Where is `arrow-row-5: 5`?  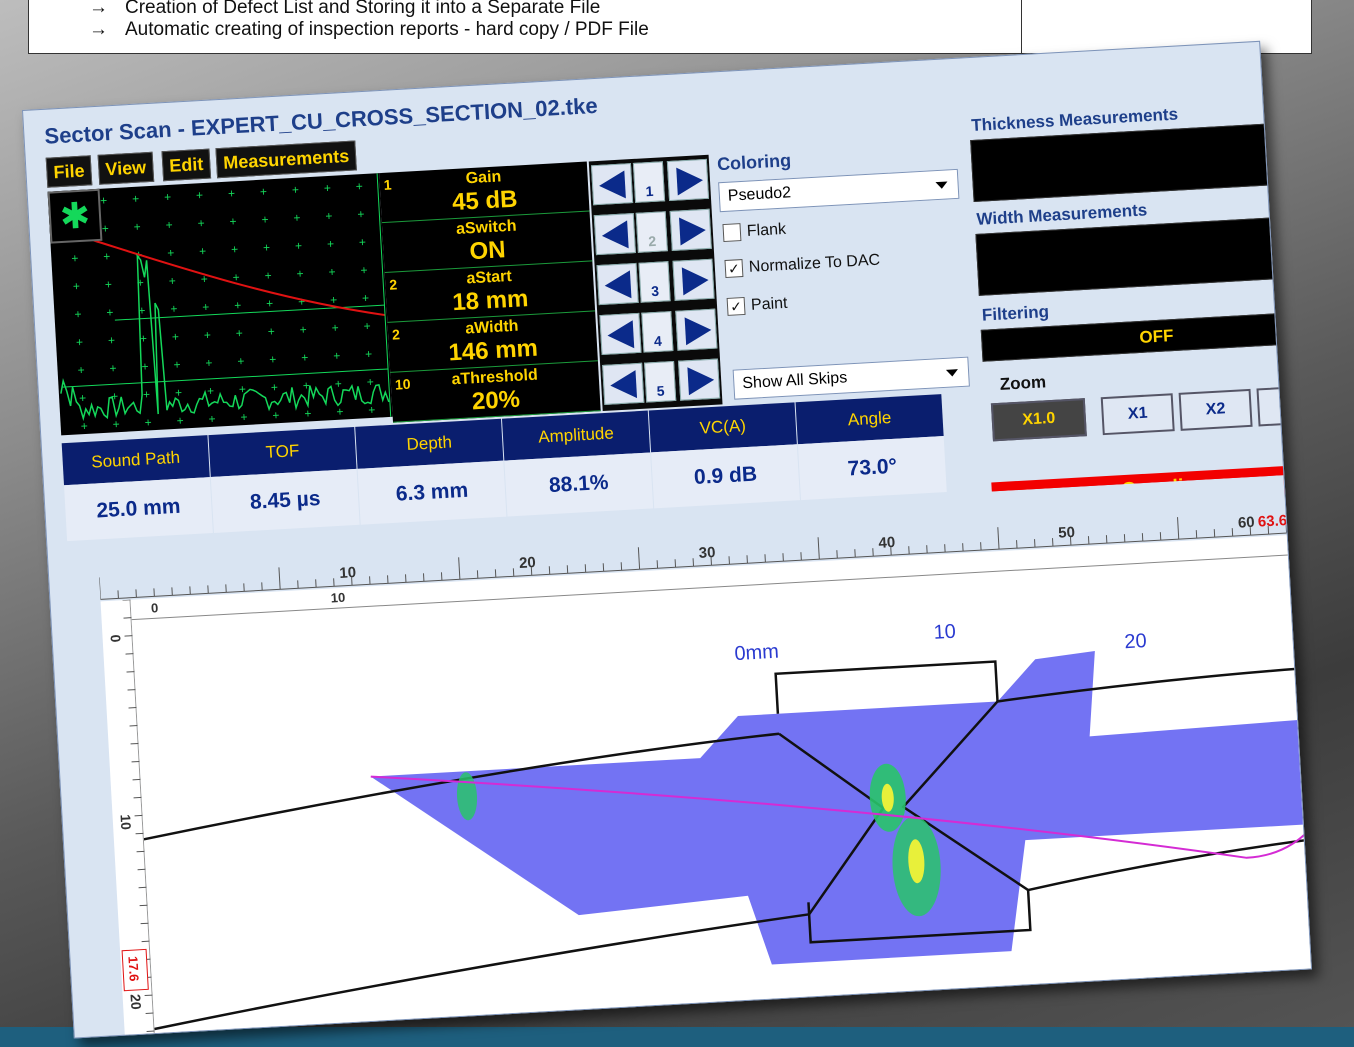
arrow-row-5: 5 is located at coordinates (661, 381).